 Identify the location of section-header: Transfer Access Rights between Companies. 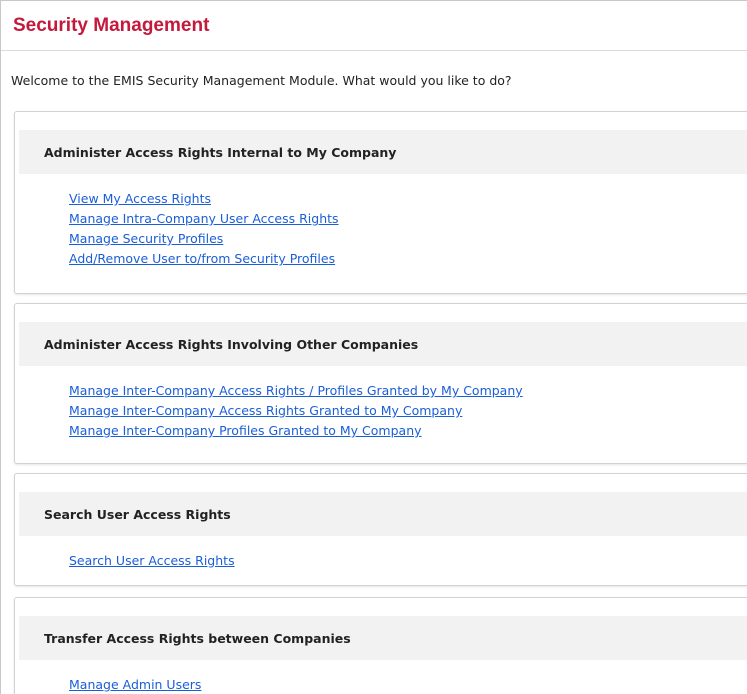
(383, 638).